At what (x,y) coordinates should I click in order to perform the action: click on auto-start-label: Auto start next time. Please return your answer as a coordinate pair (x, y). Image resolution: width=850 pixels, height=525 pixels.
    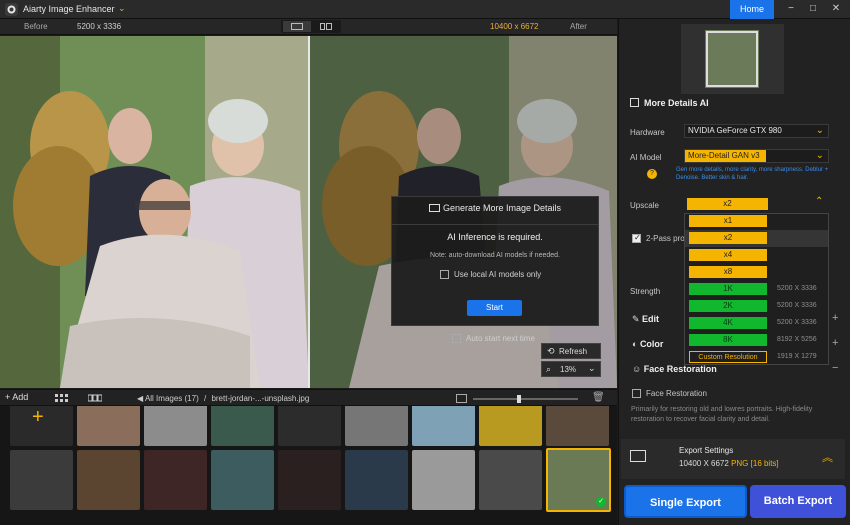
    Looking at the image, I should click on (500, 338).